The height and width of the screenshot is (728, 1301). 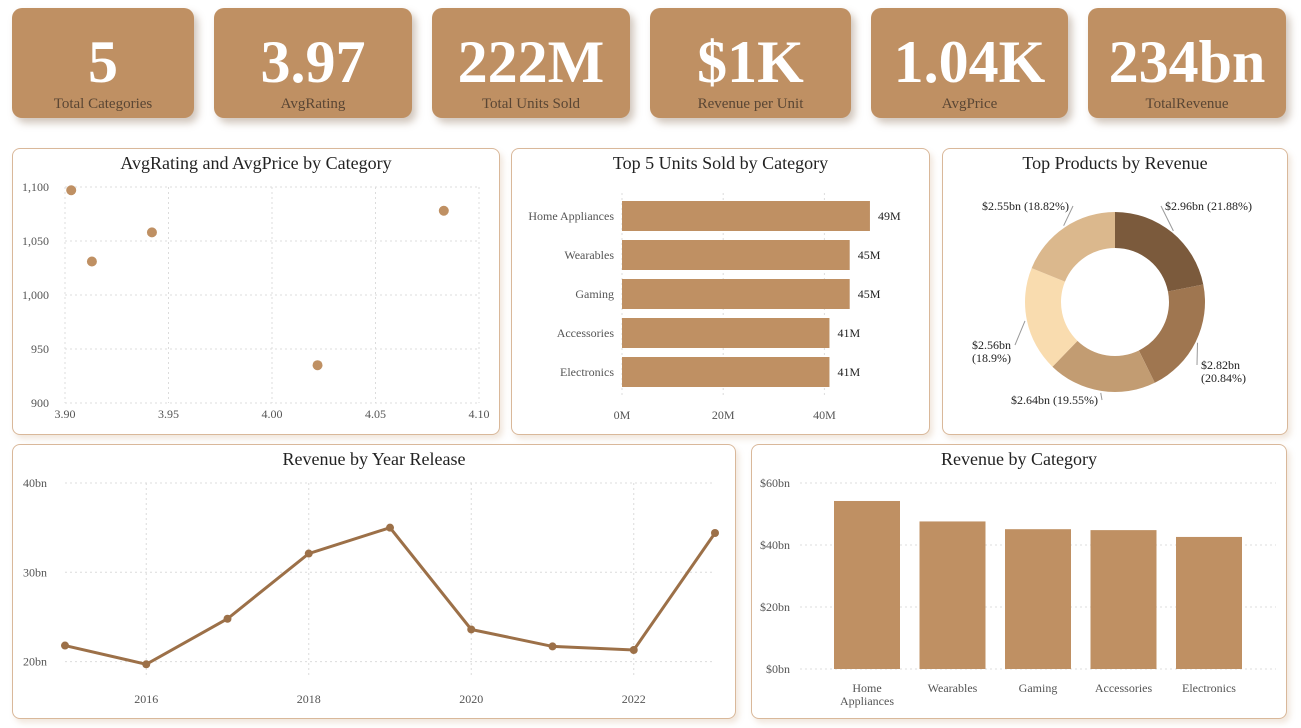 I want to click on kpi-avg-rating: 3.97 AvgRating, so click(x=313, y=63).